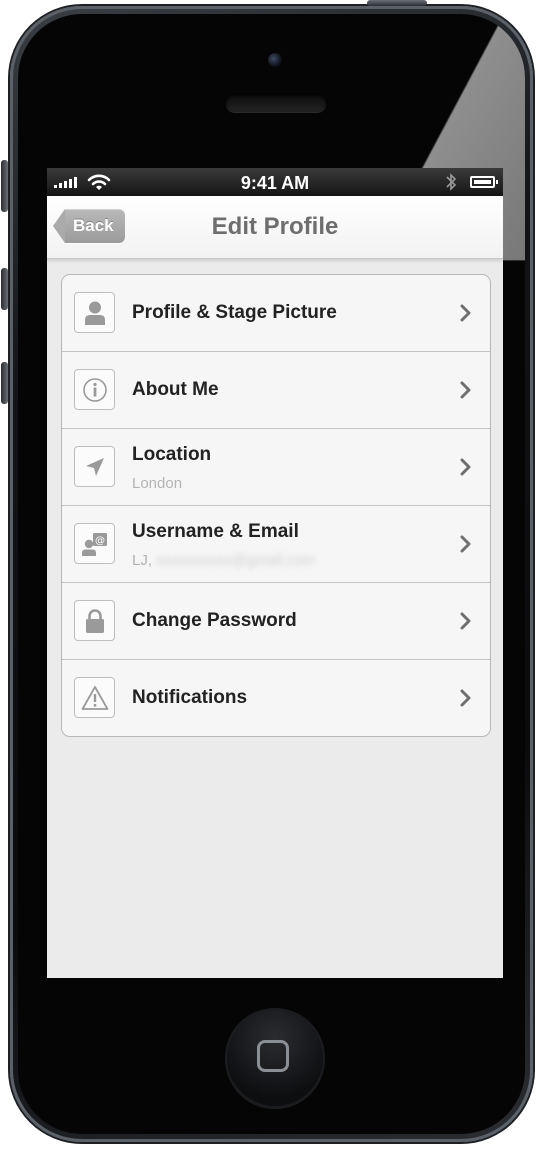  I want to click on lock-icon, so click(94, 620).